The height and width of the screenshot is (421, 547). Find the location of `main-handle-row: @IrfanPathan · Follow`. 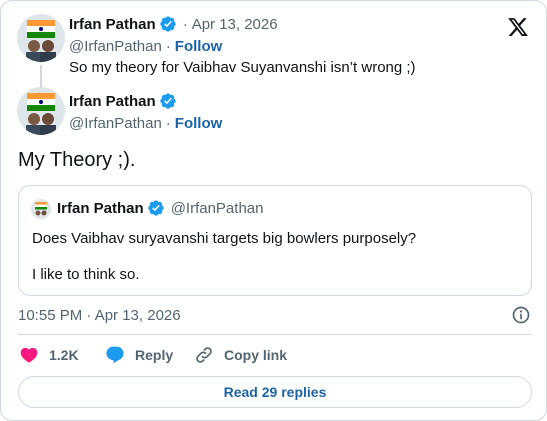

main-handle-row: @IrfanPathan · Follow is located at coordinates (145, 123).